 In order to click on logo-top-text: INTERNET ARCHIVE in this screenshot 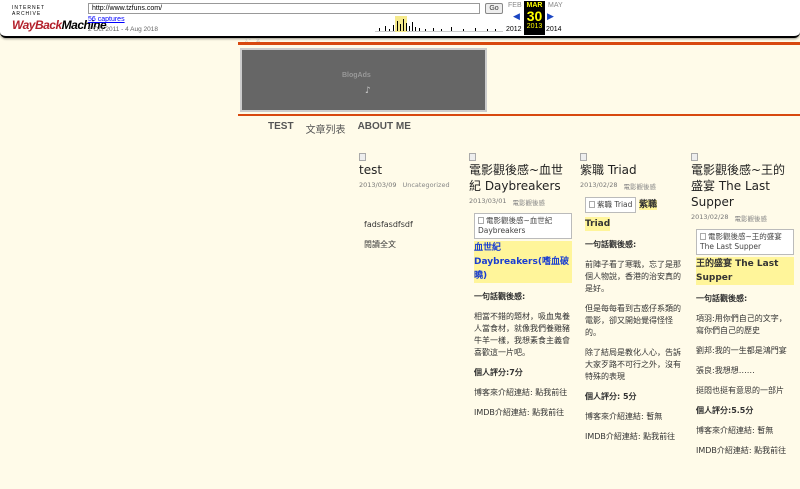, I will do `click(28, 11)`.